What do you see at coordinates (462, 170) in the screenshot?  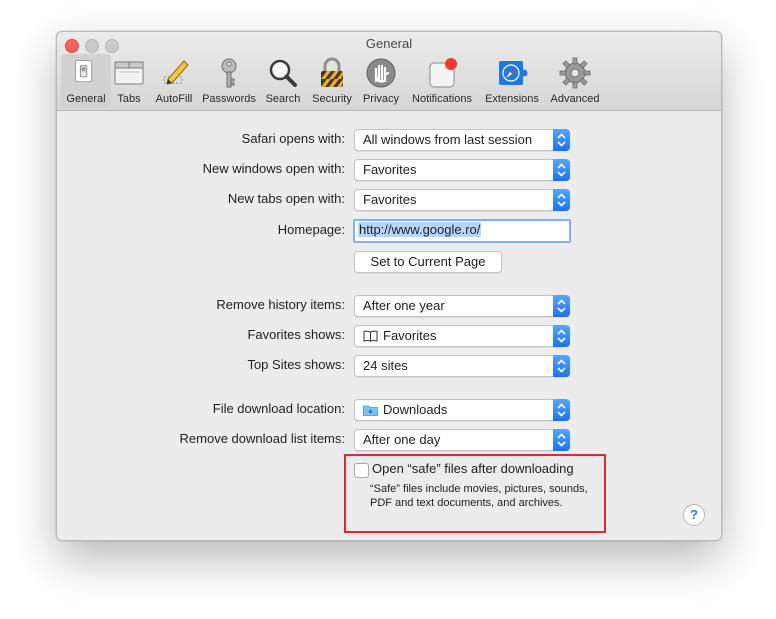 I see `new-windows-popup: Favorites` at bounding box center [462, 170].